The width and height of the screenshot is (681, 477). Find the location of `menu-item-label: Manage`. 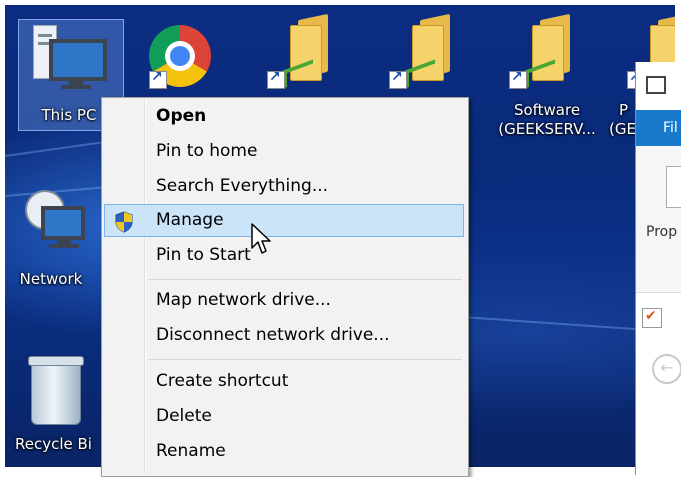

menu-item-label: Manage is located at coordinates (190, 220).